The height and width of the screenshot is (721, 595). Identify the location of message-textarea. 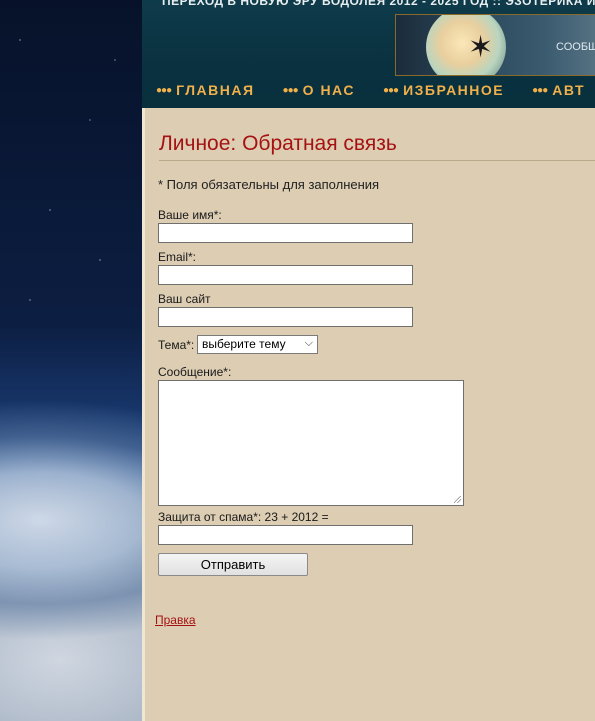
(311, 443).